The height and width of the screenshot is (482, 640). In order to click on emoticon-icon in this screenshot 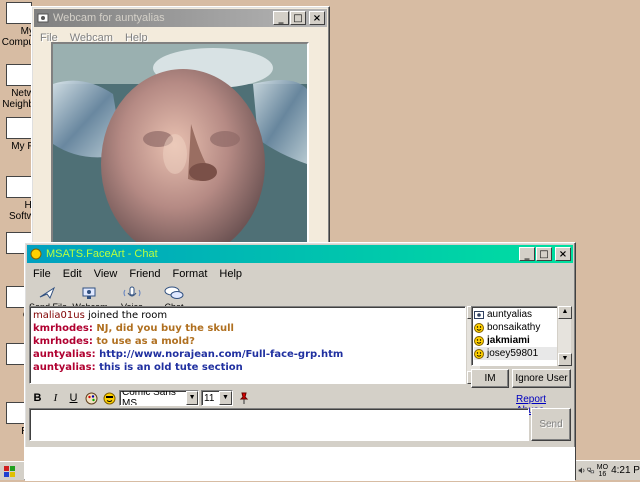, I will do `click(109, 398)`.